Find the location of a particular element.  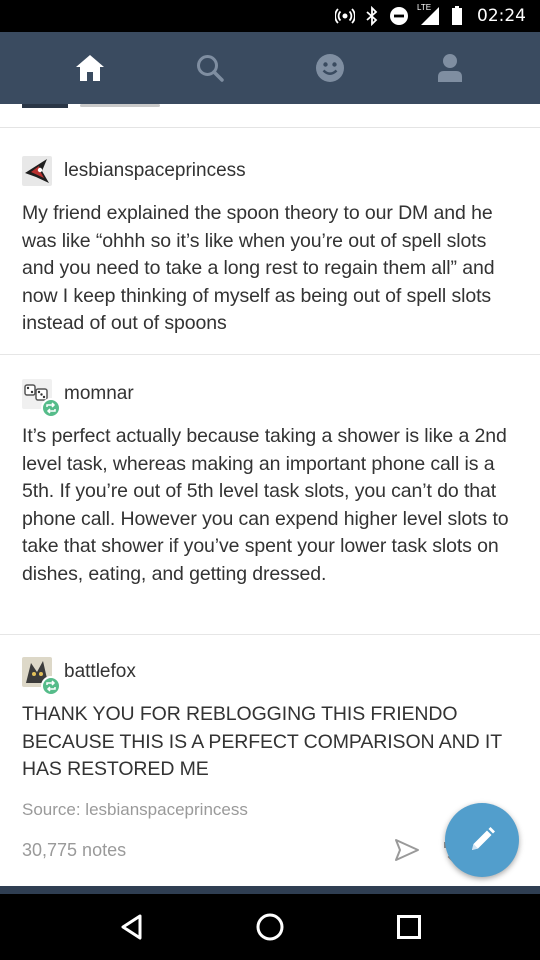

smiley-icon is located at coordinates (330, 68).